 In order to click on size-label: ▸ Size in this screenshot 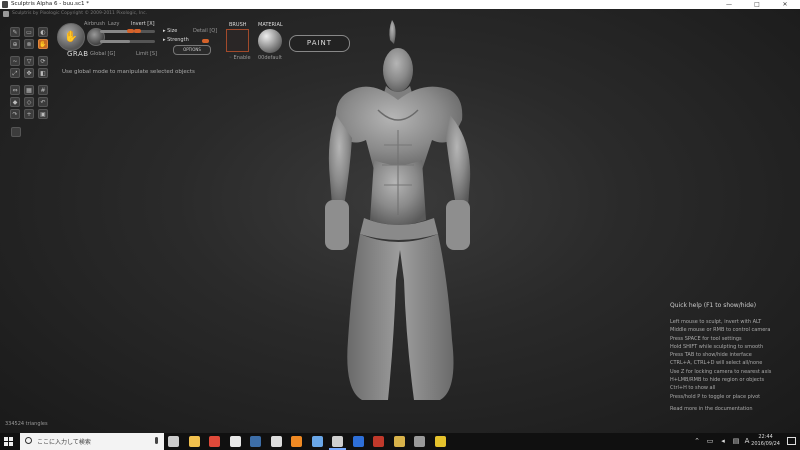, I will do `click(170, 31)`.